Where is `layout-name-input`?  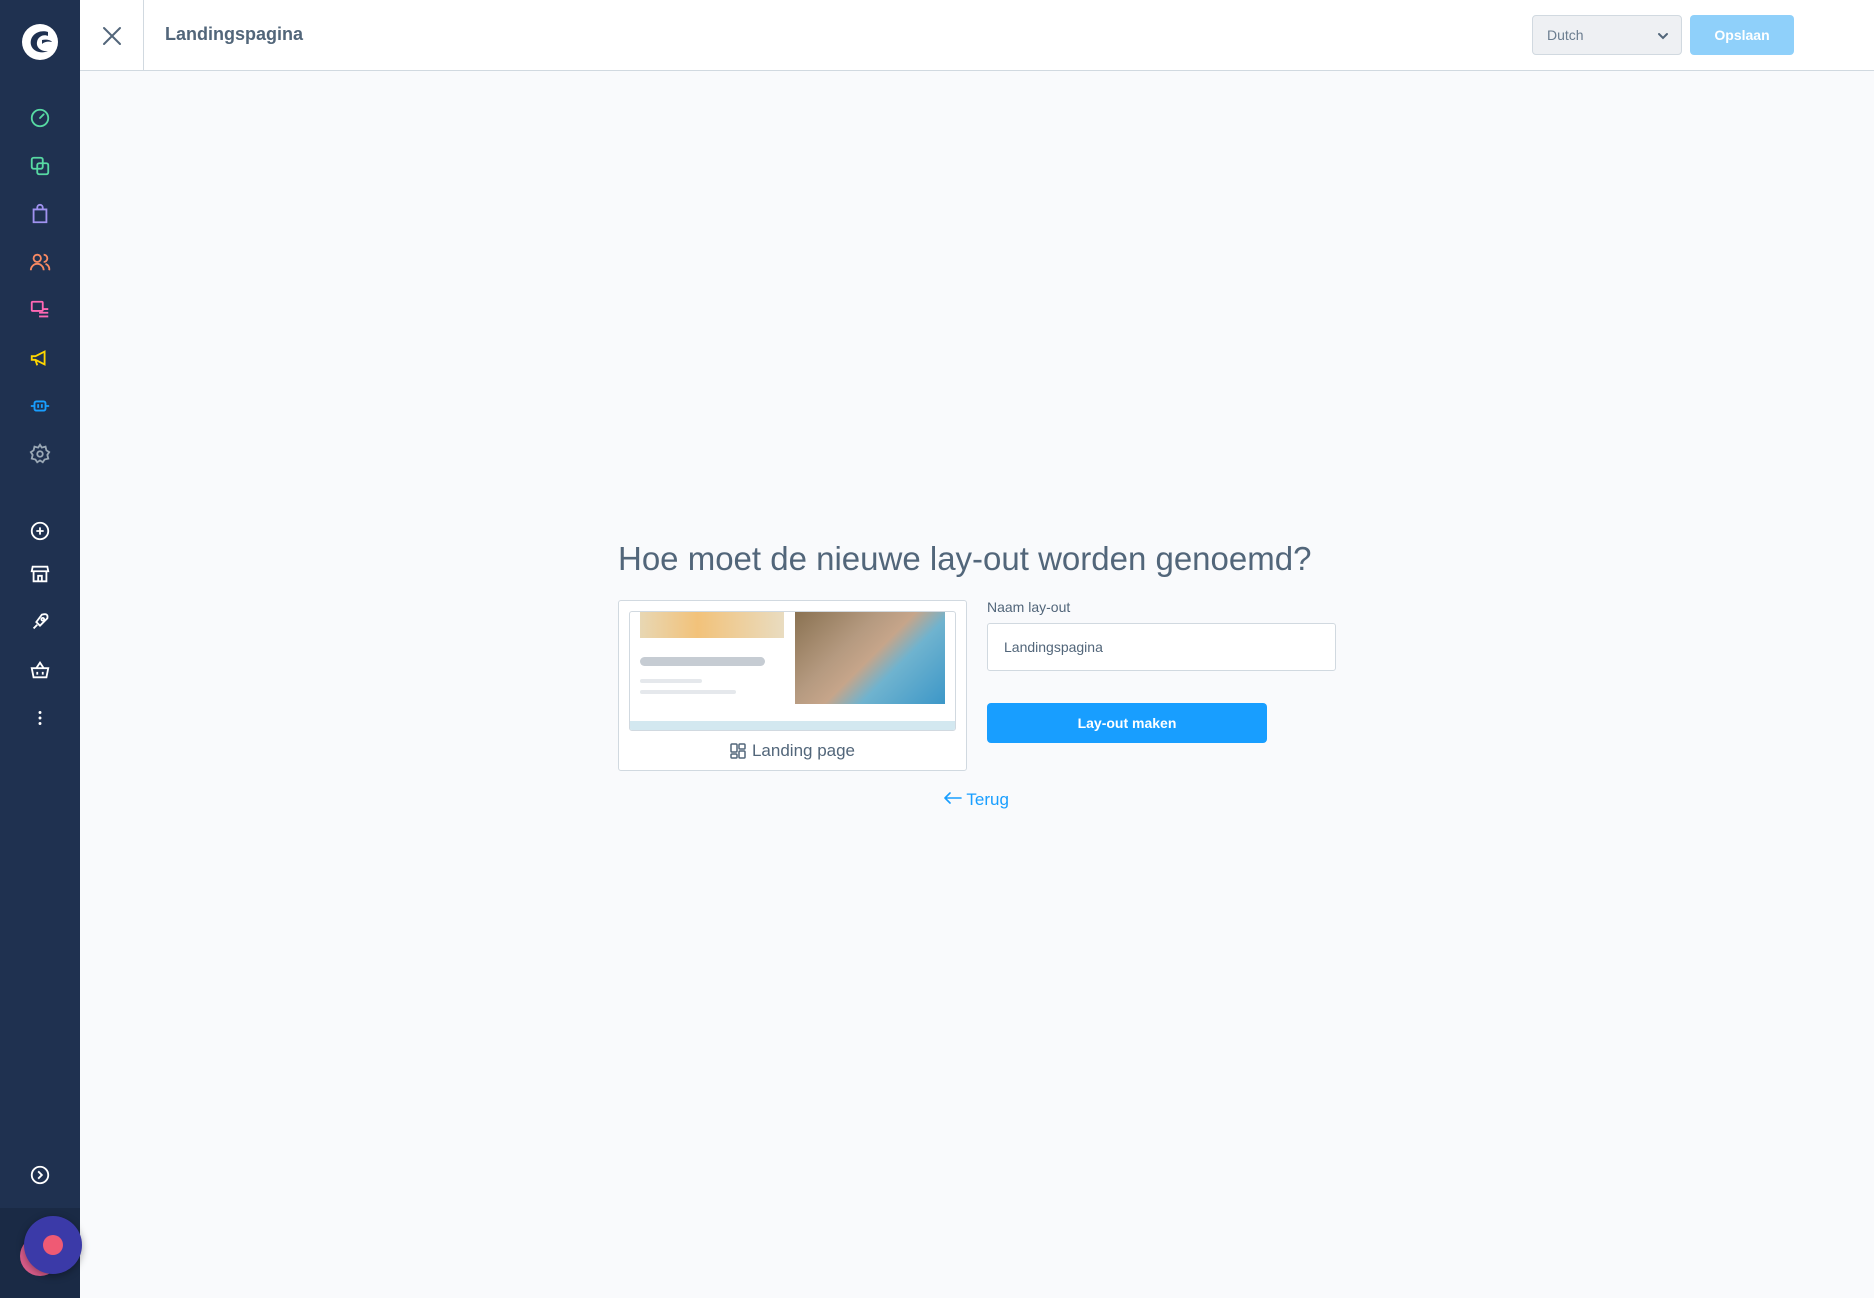 layout-name-input is located at coordinates (1161, 647).